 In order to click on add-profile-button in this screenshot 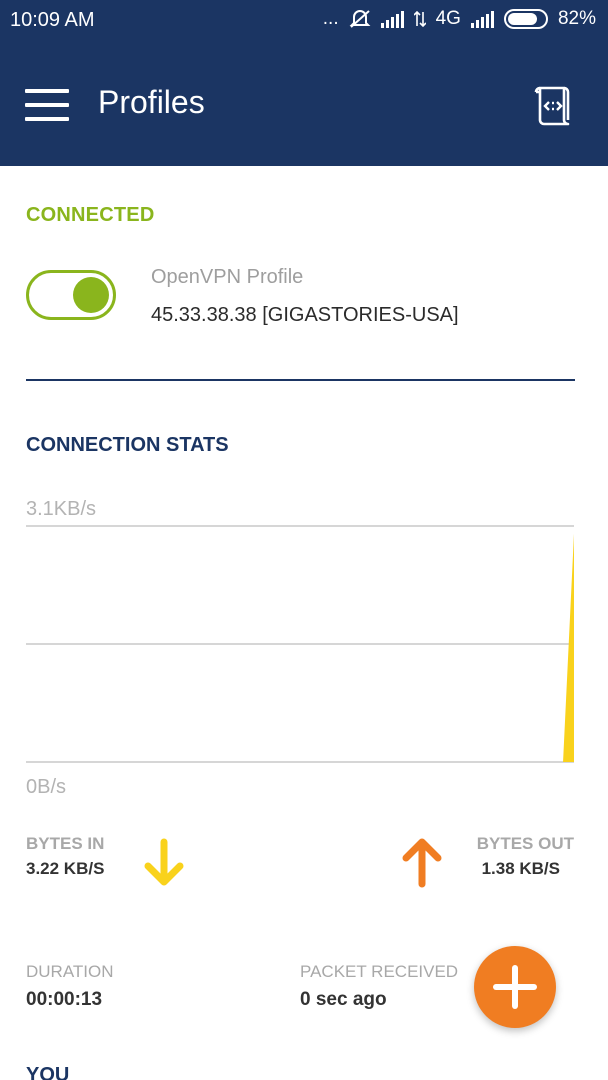, I will do `click(515, 987)`.